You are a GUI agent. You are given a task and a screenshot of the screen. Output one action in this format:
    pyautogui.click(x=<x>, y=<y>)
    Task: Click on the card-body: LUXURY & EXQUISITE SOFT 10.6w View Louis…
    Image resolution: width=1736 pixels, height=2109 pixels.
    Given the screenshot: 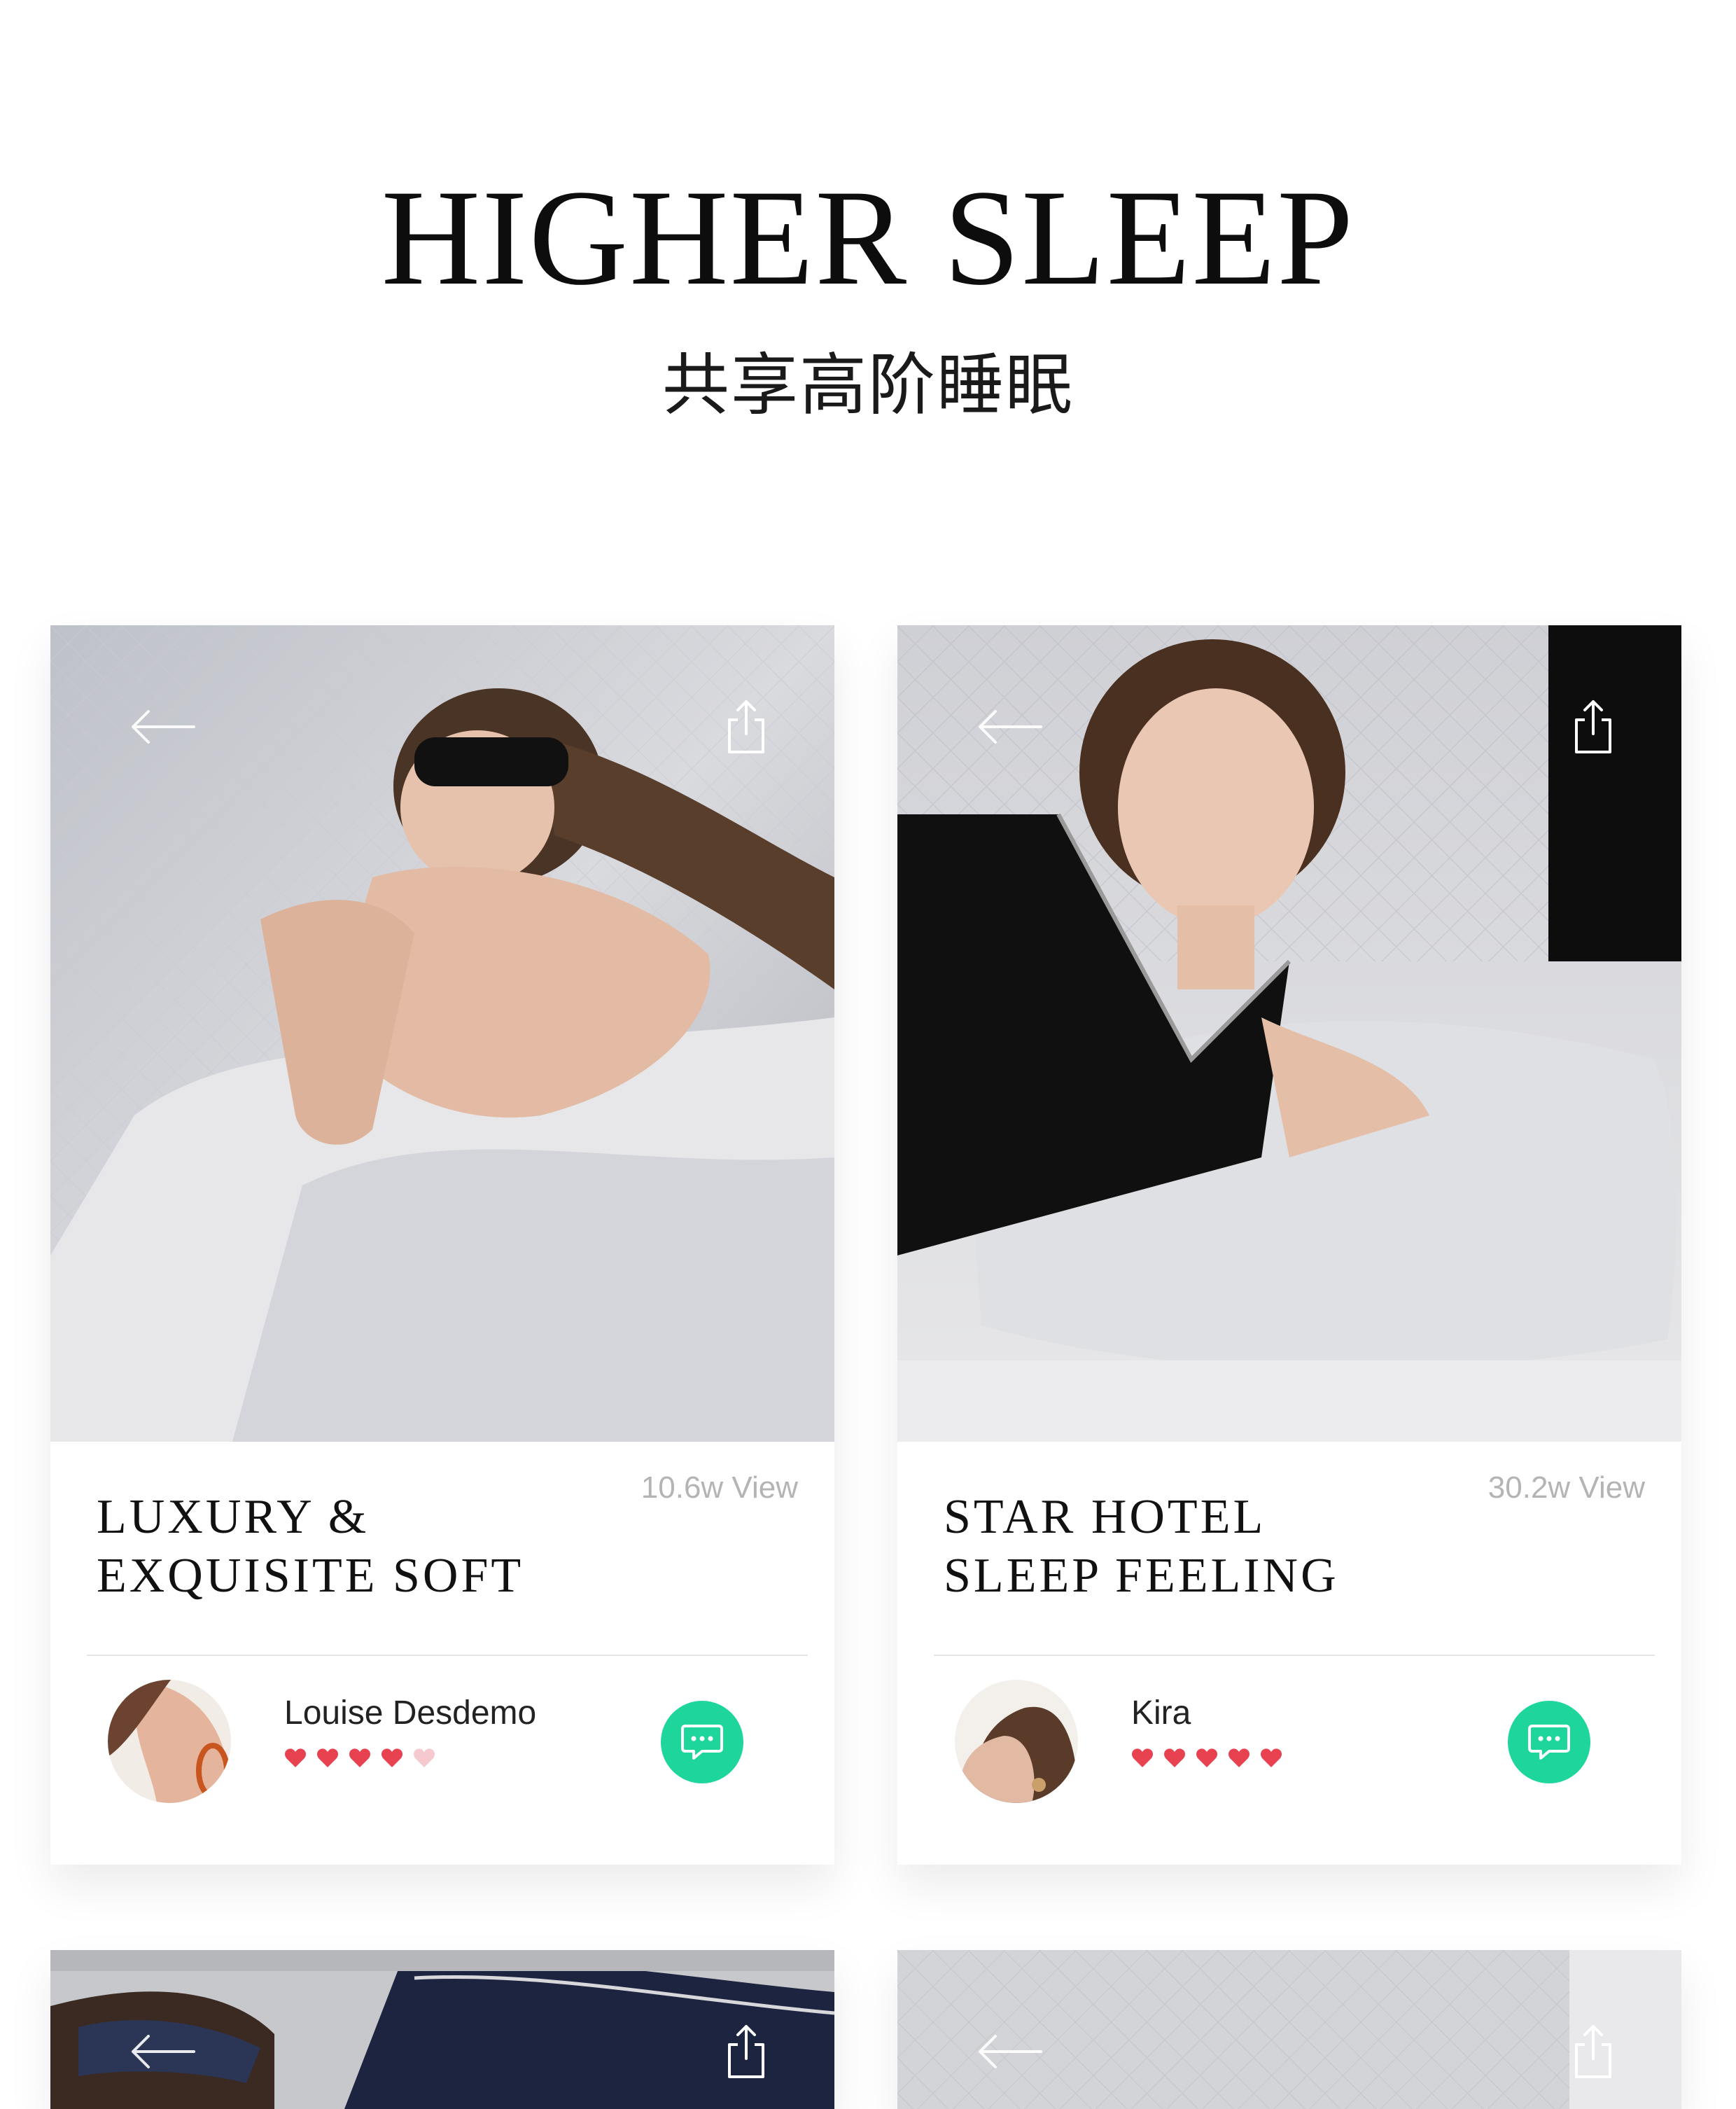 What is the action you would take?
    pyautogui.click(x=442, y=1652)
    